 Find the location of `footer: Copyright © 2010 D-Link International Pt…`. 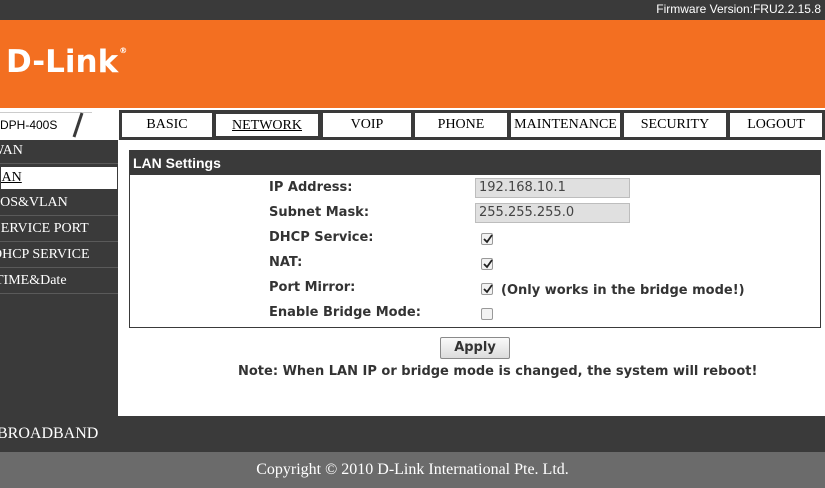

footer: Copyright © 2010 D-Link International Pt… is located at coordinates (412, 470).